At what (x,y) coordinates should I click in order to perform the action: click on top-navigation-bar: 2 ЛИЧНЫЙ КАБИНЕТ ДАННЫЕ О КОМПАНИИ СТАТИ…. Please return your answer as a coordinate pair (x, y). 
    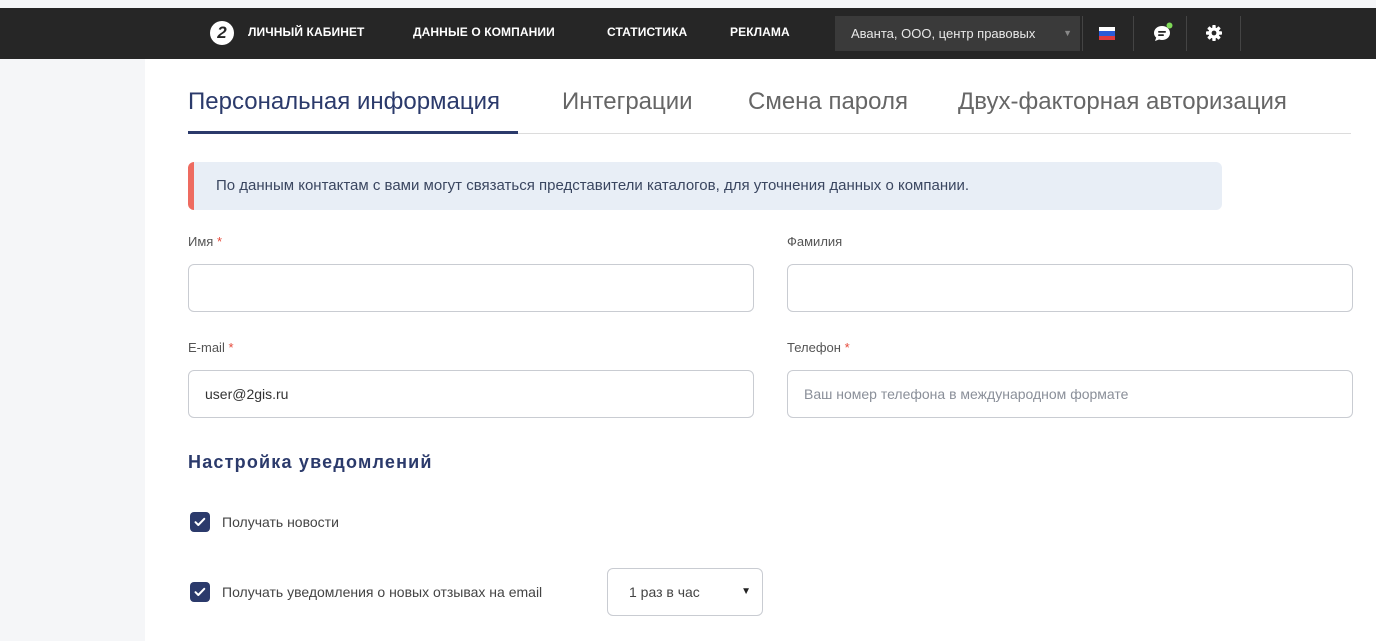
    Looking at the image, I should click on (688, 33).